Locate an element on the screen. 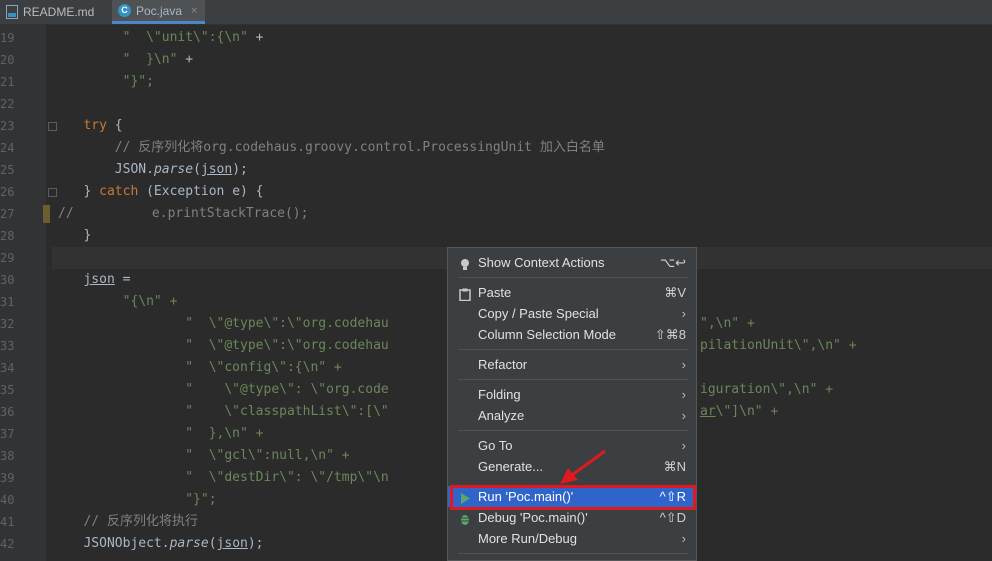 The width and height of the screenshot is (992, 561). annotation-highlight-box is located at coordinates (573, 497).